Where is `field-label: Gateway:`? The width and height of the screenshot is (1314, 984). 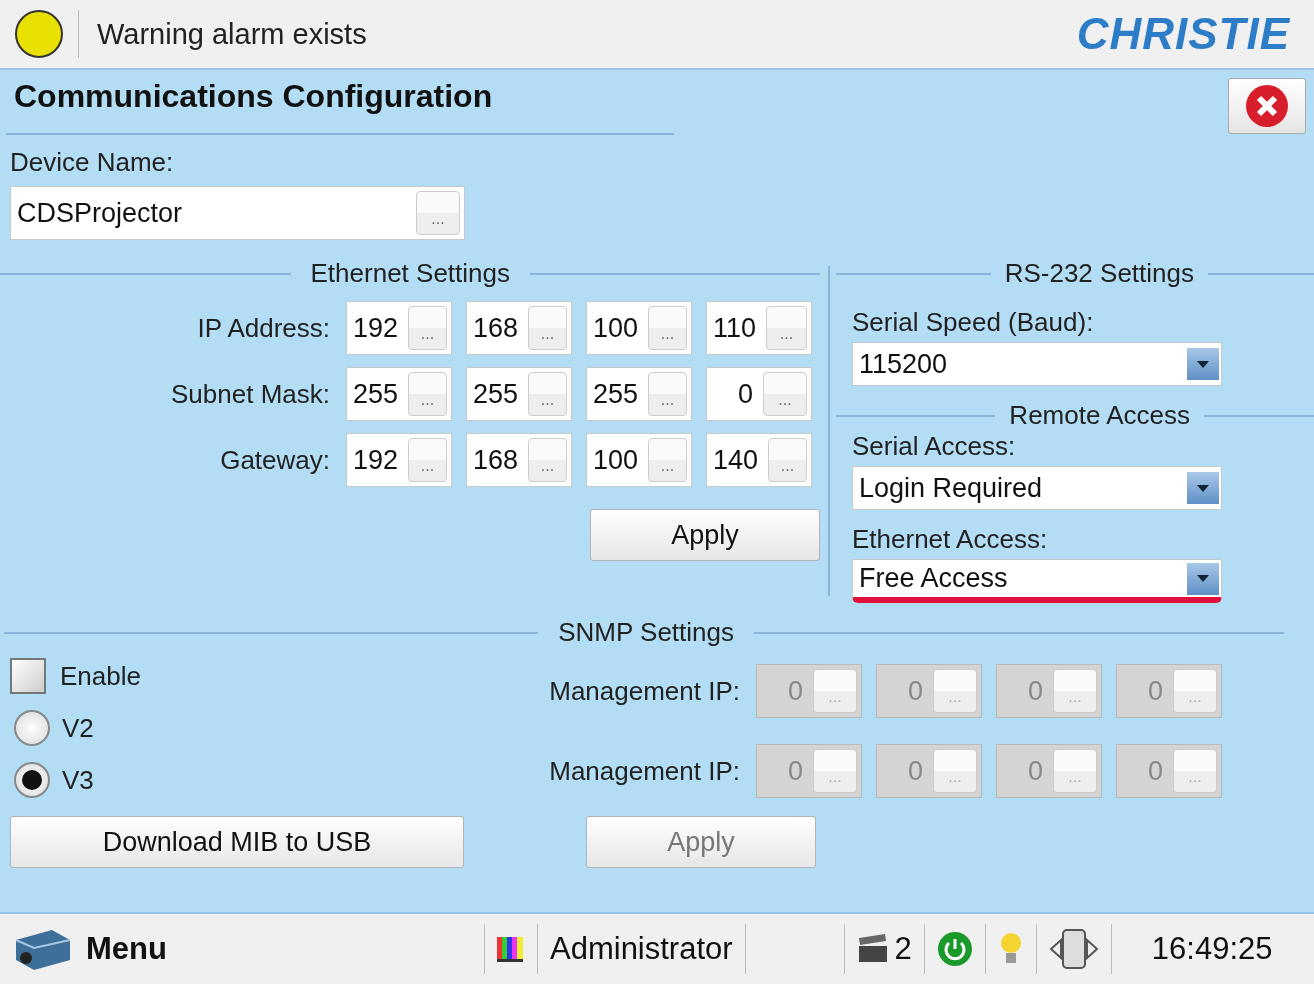
field-label: Gateway: is located at coordinates (274, 460).